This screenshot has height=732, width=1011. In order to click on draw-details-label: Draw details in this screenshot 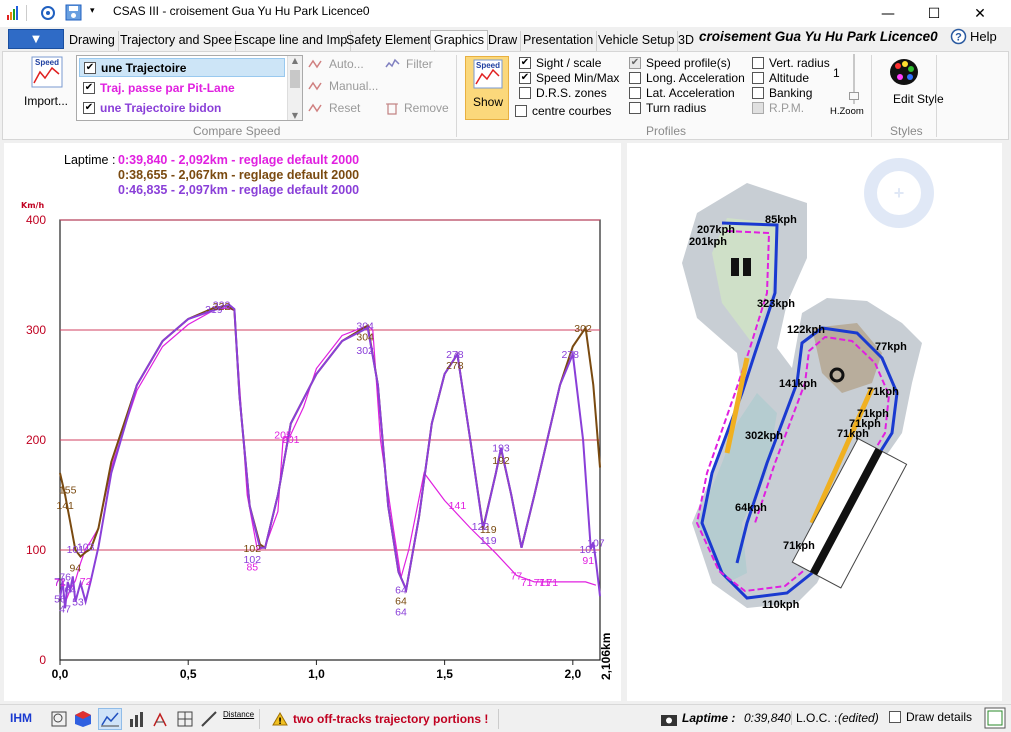, I will do `click(939, 717)`.